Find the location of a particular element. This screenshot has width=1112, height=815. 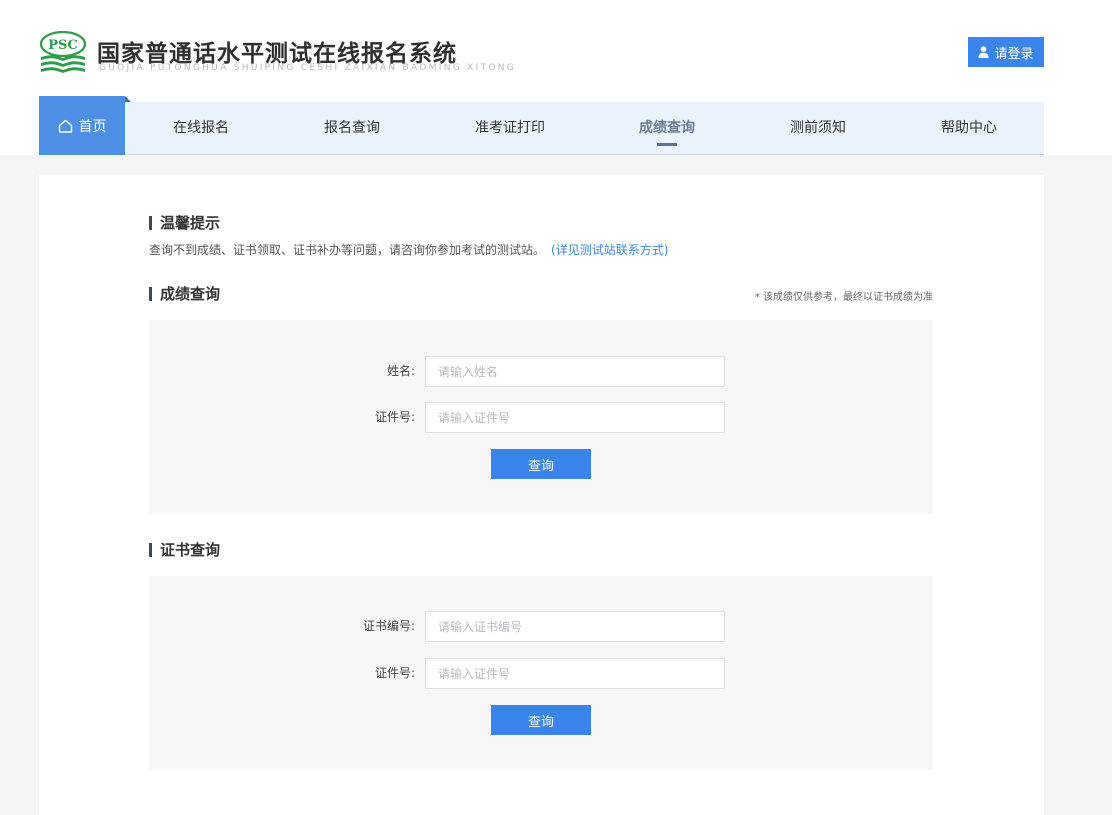

nav-home-fold is located at coordinates (128, 99).